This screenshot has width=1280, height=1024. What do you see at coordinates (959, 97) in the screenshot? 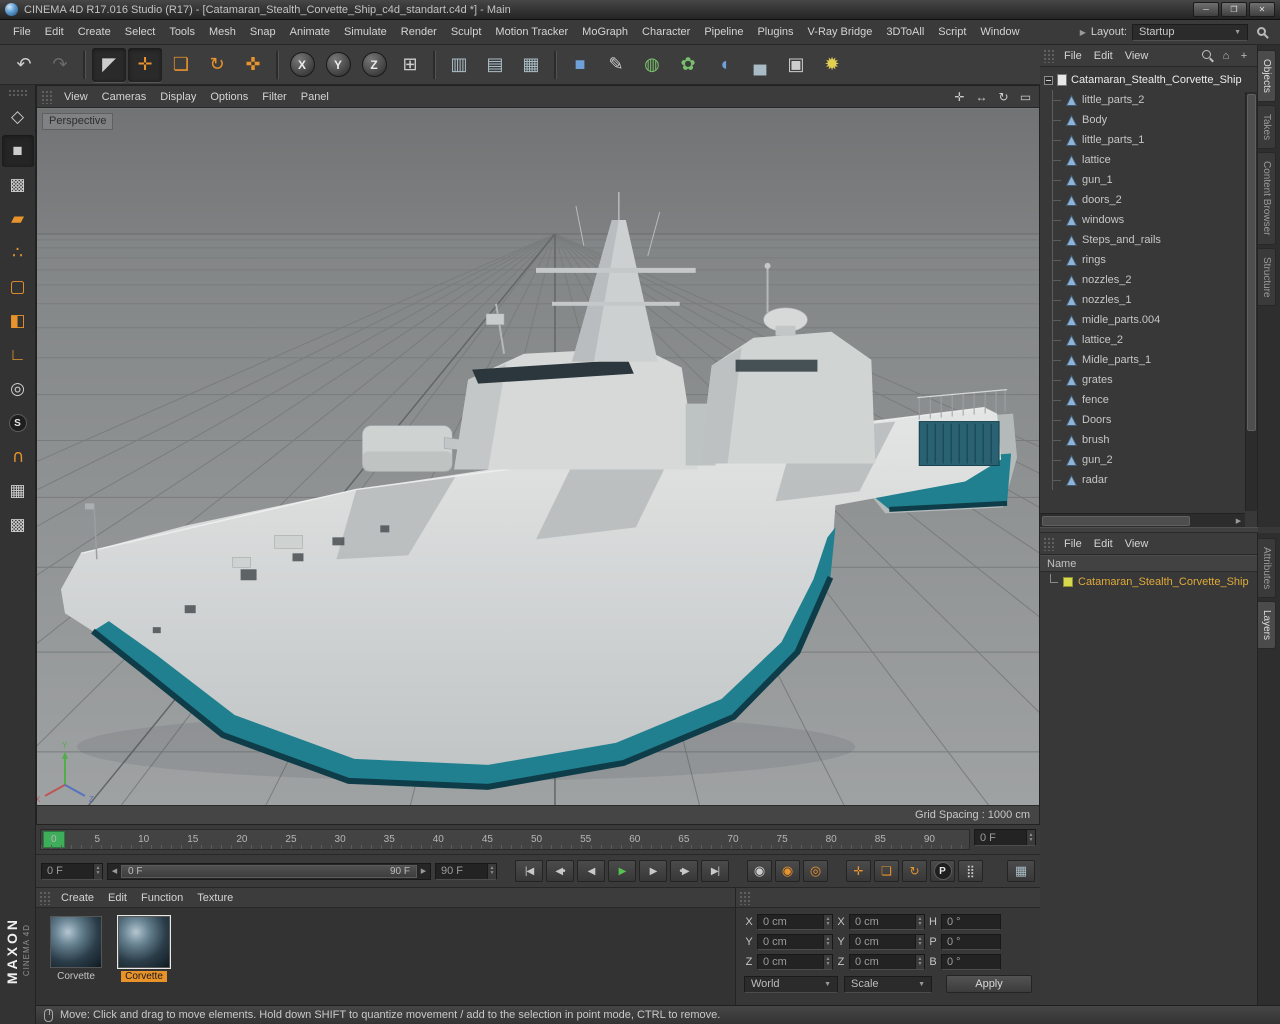
I see `pan-view-icon: ✛` at bounding box center [959, 97].